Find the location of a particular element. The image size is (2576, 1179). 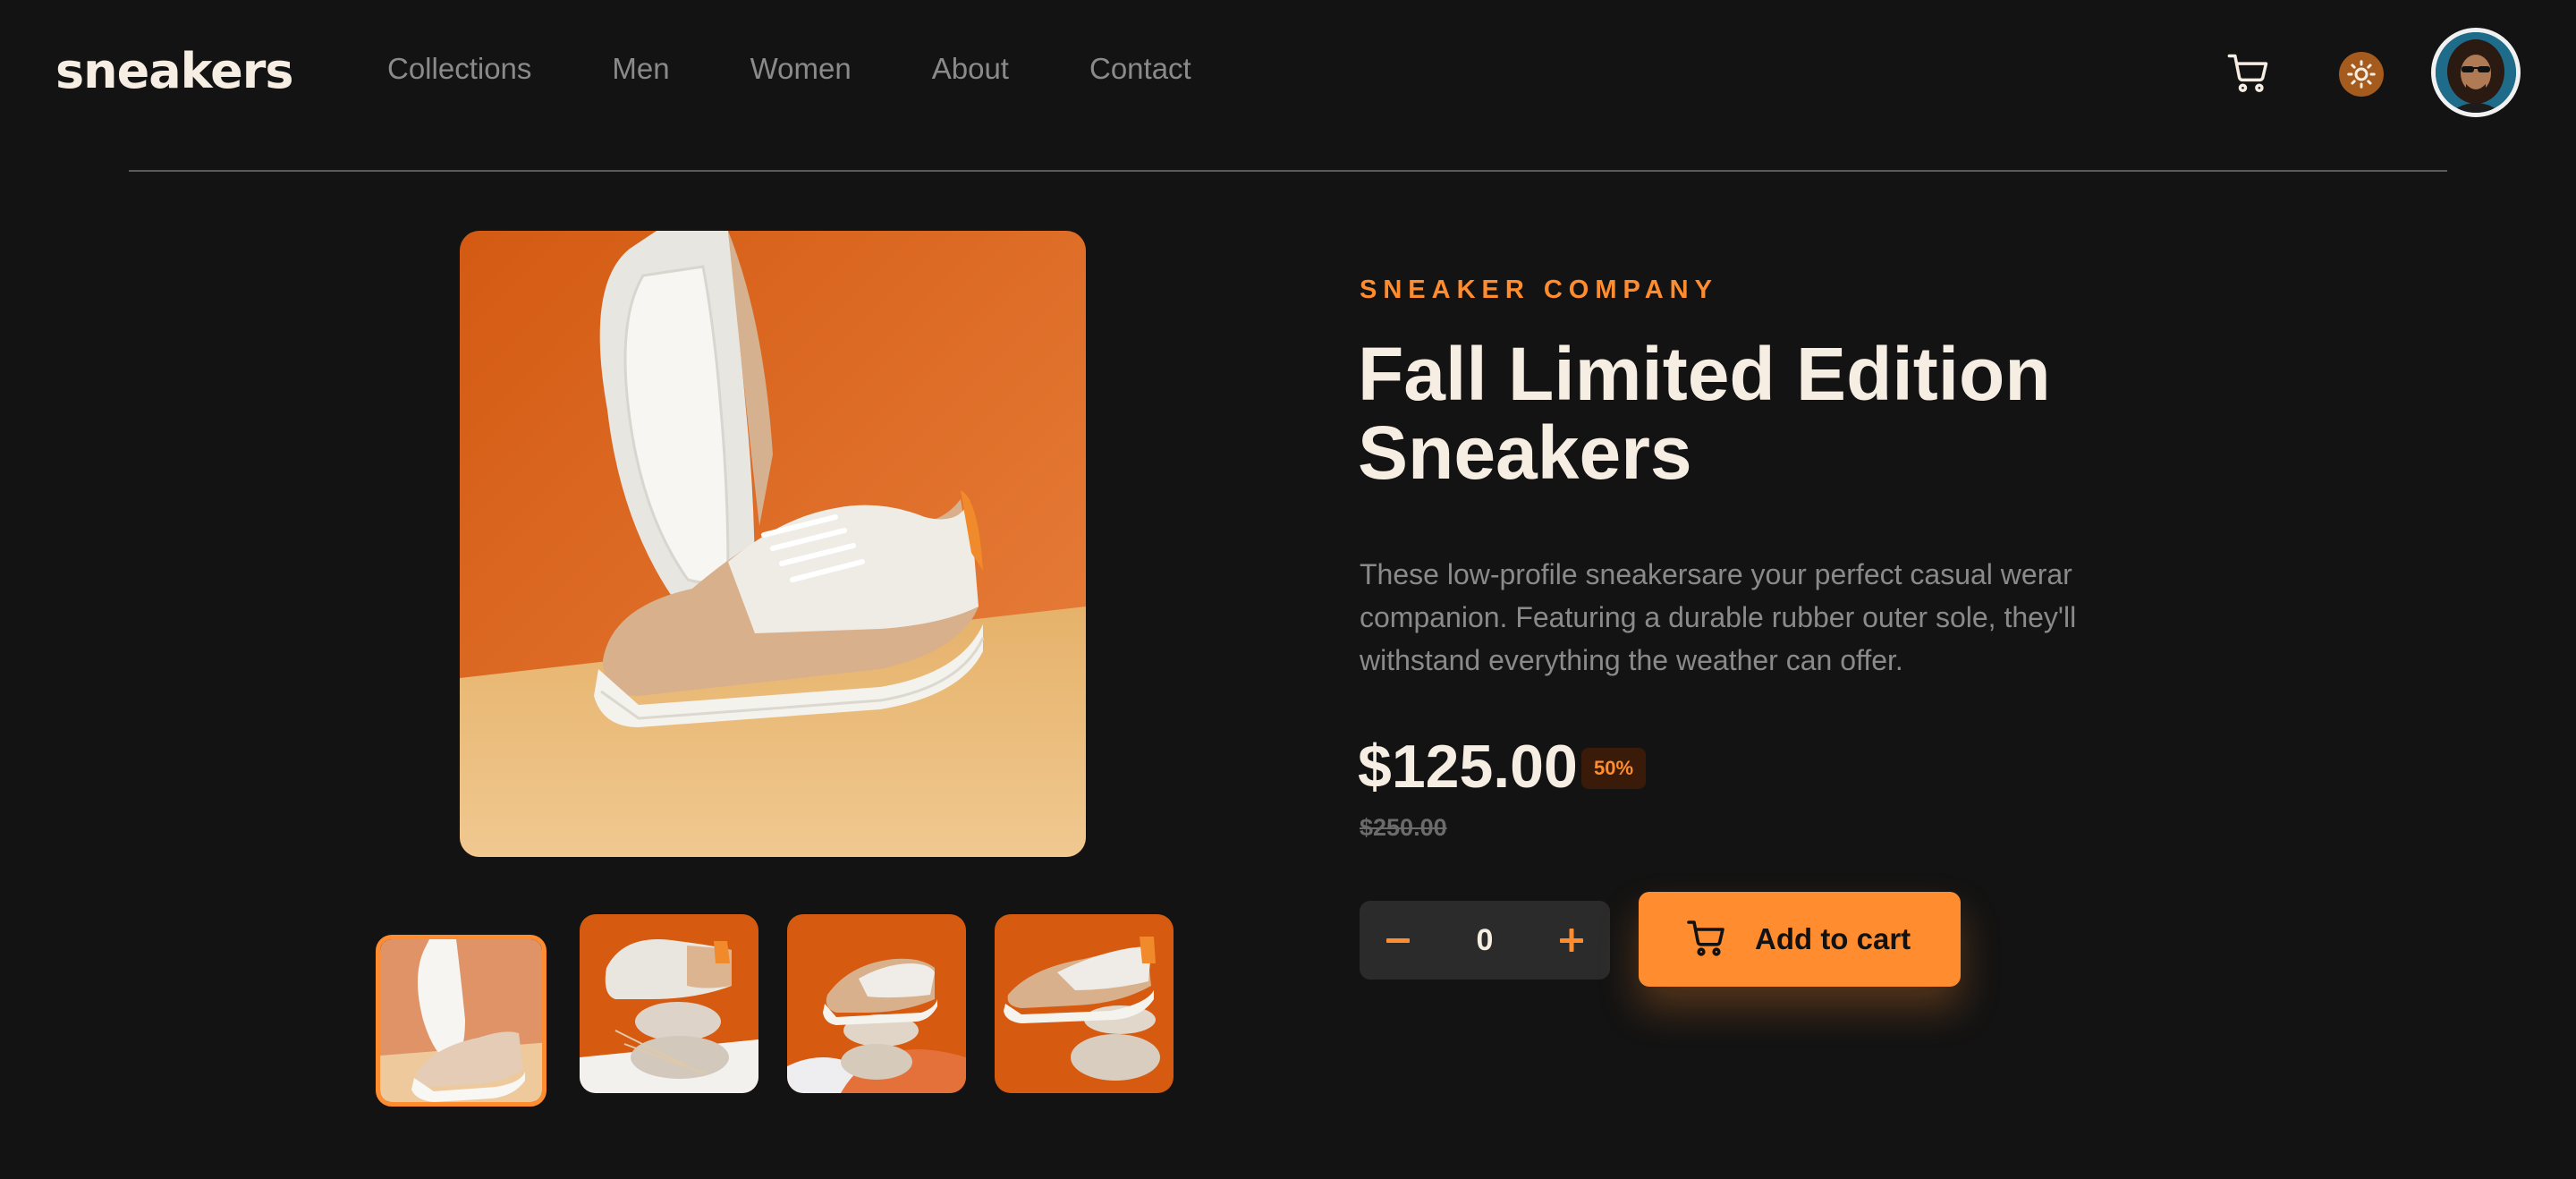

add-to-cart-button: Add to cart is located at coordinates (1800, 940).